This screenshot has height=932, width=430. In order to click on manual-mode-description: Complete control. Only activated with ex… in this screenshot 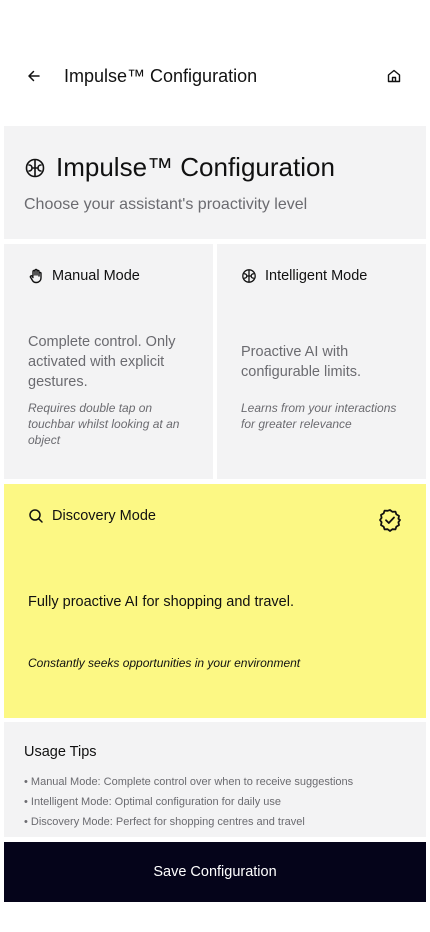, I will do `click(102, 362)`.